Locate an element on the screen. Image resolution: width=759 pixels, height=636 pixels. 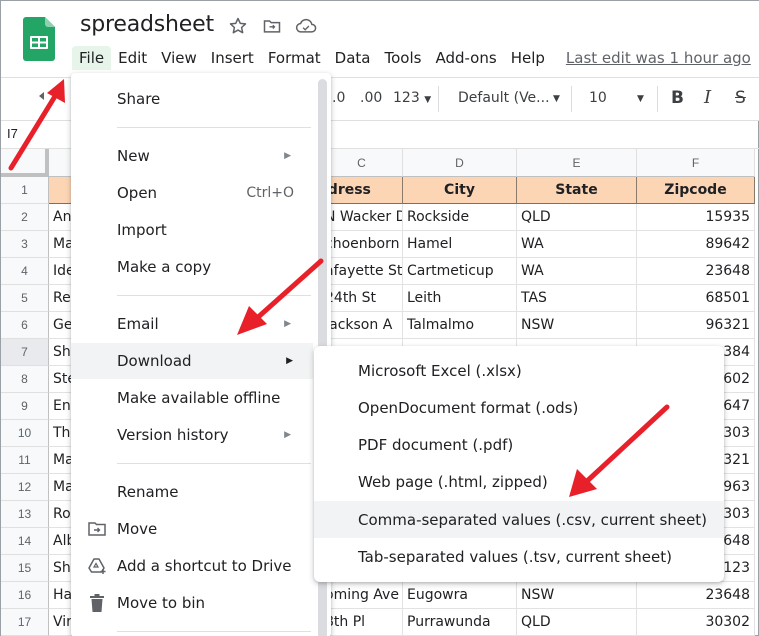
cell: afayette St is located at coordinates (362, 271).